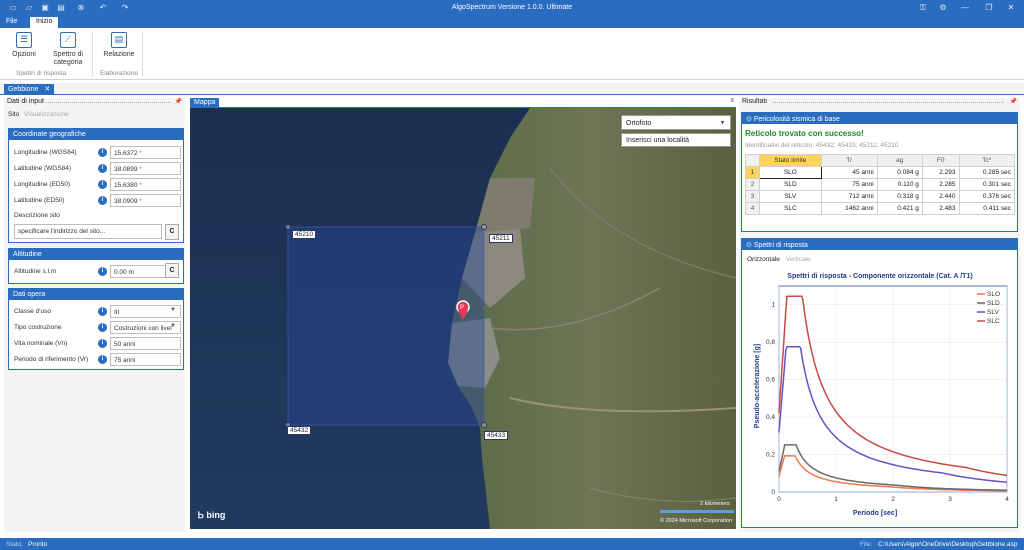  I want to click on maximize-icon: ❐, so click(989, 8).